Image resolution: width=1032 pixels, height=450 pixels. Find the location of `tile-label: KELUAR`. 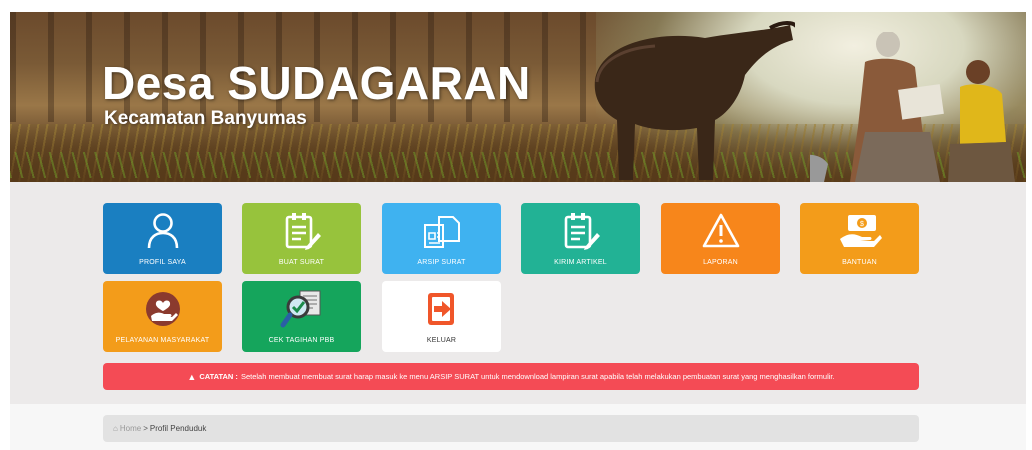

tile-label: KELUAR is located at coordinates (441, 340).